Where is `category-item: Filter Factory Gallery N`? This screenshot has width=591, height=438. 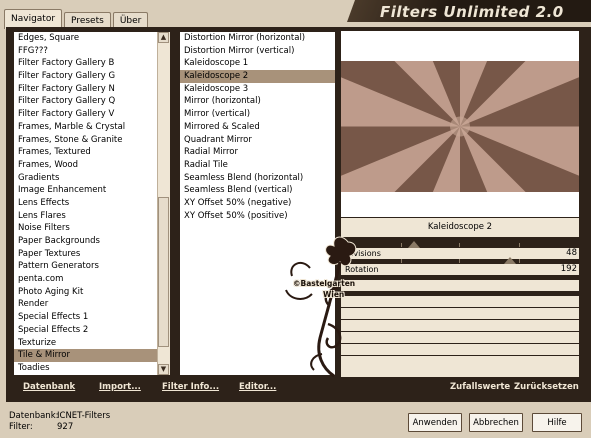 category-item: Filter Factory Gallery N is located at coordinates (85, 89).